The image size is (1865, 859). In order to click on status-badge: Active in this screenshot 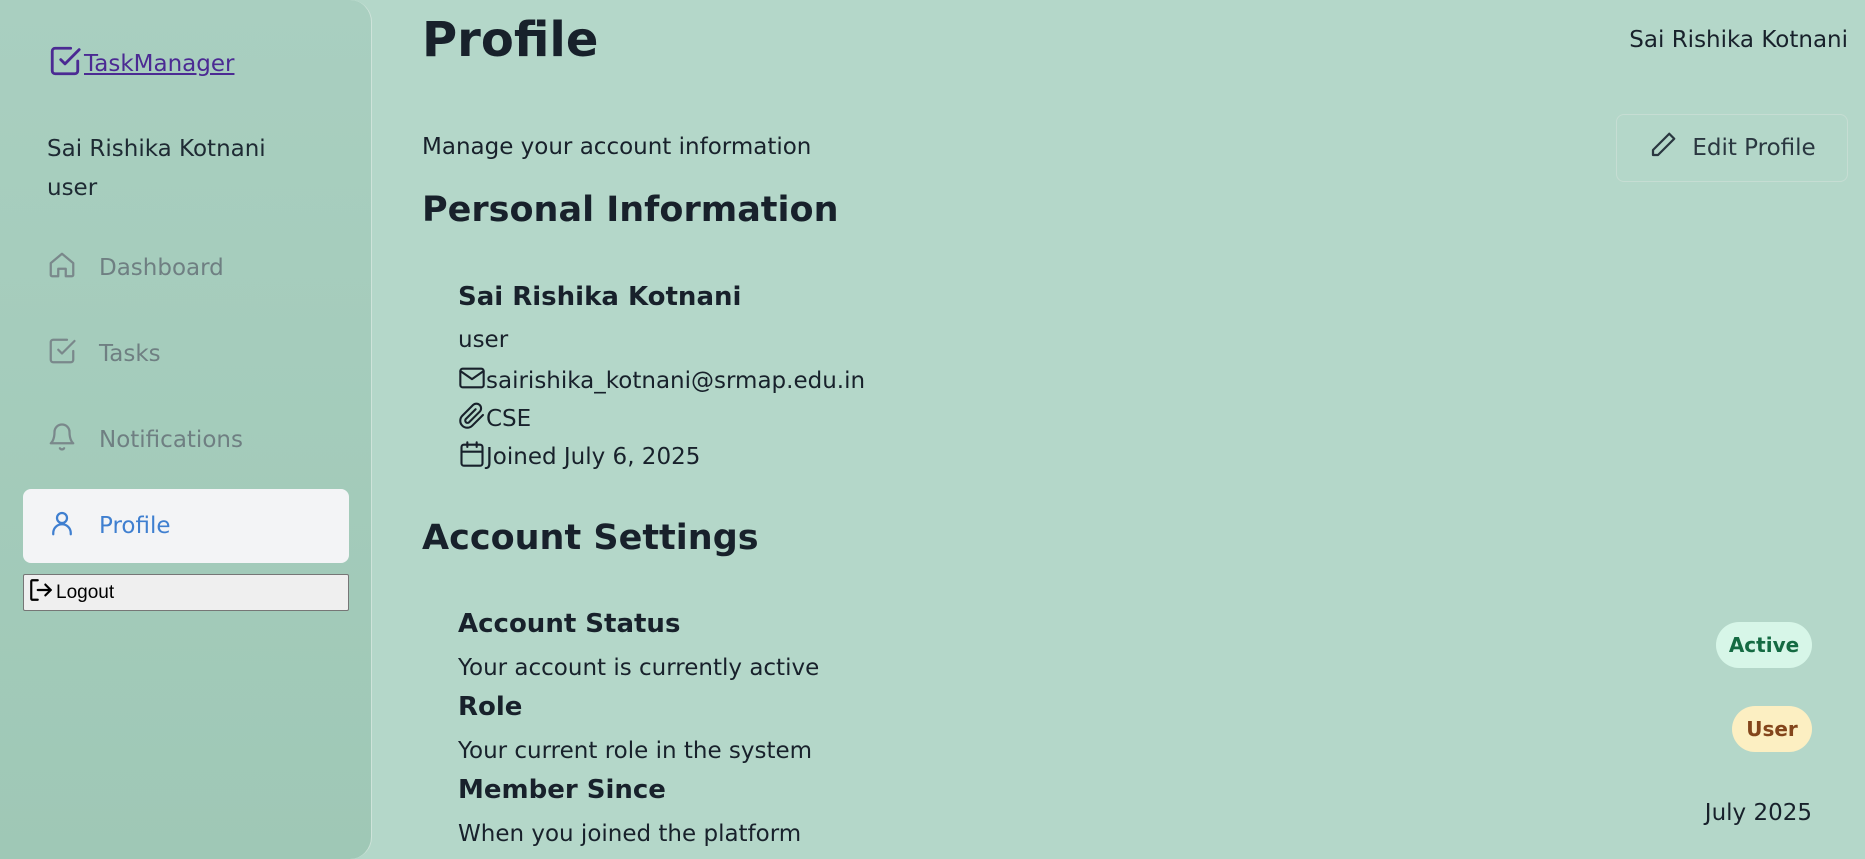, I will do `click(1764, 645)`.